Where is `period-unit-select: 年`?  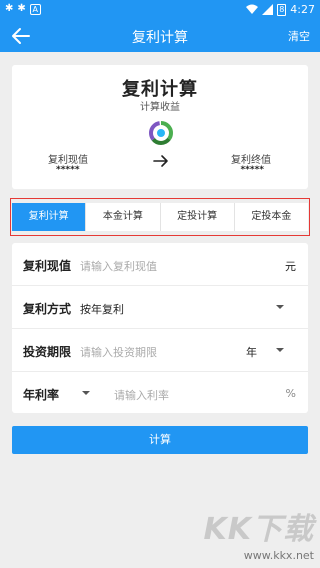 period-unit-select: 年 is located at coordinates (251, 352).